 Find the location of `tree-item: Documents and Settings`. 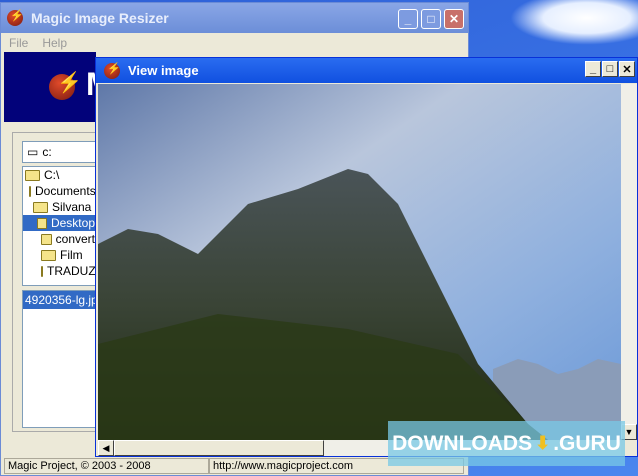

tree-item: Documents and Settings is located at coordinates (59, 191).